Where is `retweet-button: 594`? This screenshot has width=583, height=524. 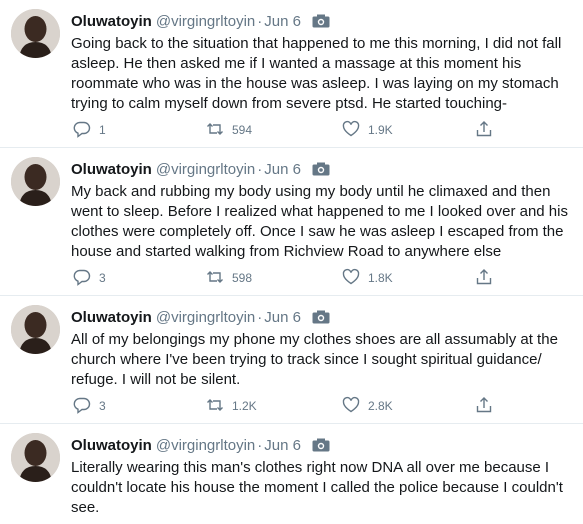 retweet-button: 594 is located at coordinates (229, 130).